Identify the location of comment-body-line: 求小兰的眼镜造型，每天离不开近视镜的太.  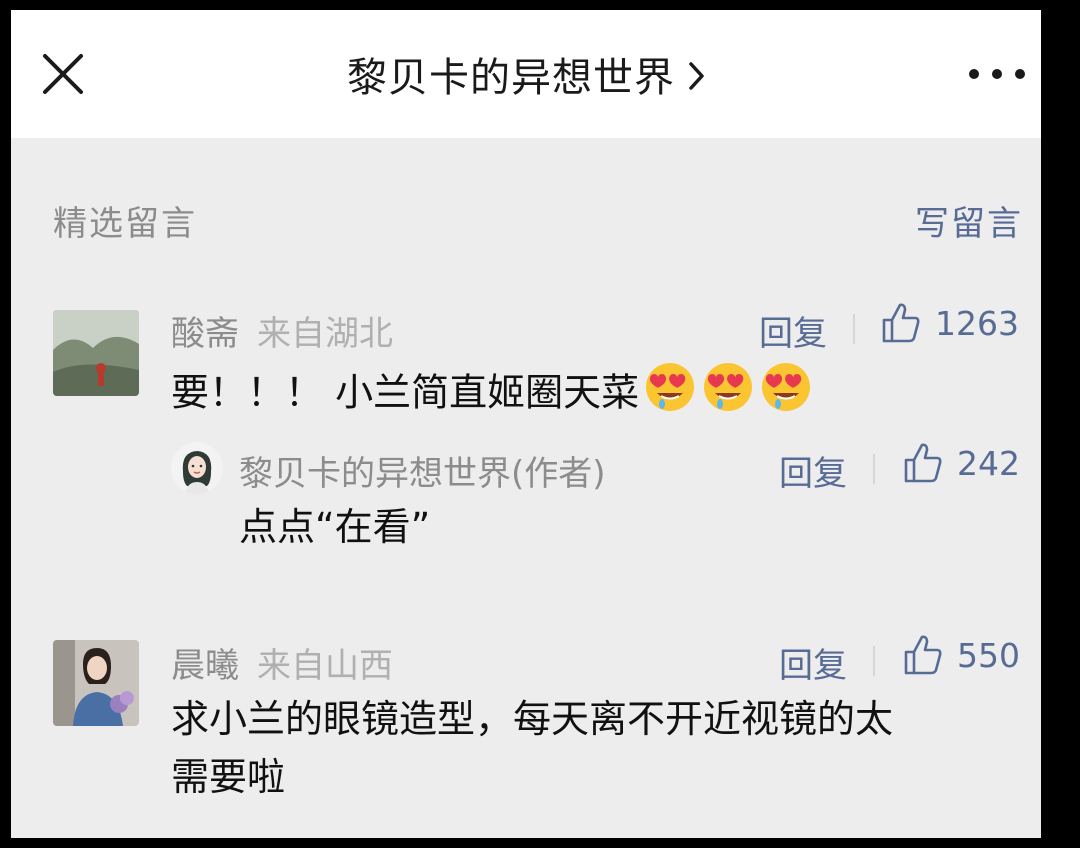
(532, 719).